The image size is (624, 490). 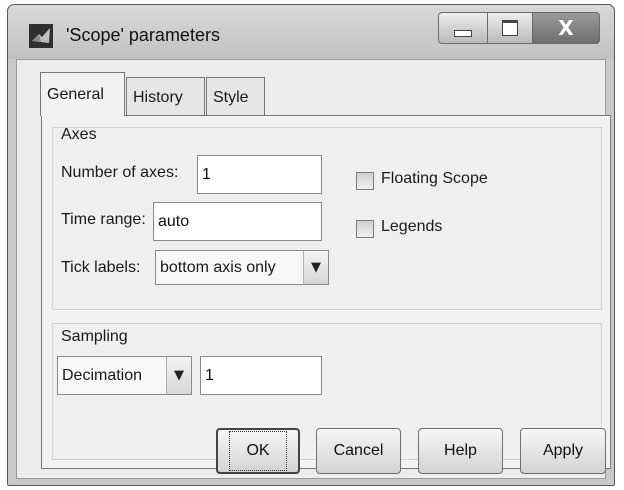 I want to click on tick-labels-selected: bottom axis only, so click(x=218, y=267).